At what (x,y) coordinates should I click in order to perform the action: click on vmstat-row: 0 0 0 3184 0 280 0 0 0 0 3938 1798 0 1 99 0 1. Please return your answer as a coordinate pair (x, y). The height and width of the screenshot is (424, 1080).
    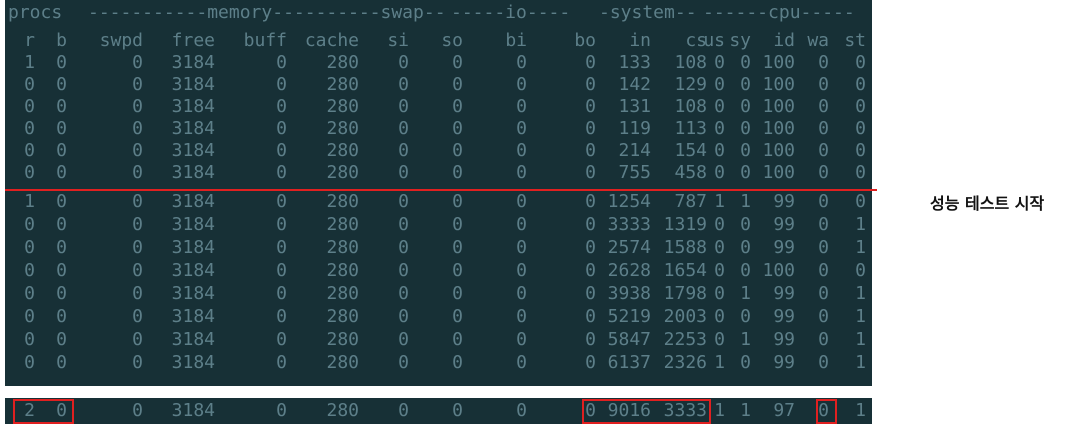
    Looking at the image, I should click on (438, 294).